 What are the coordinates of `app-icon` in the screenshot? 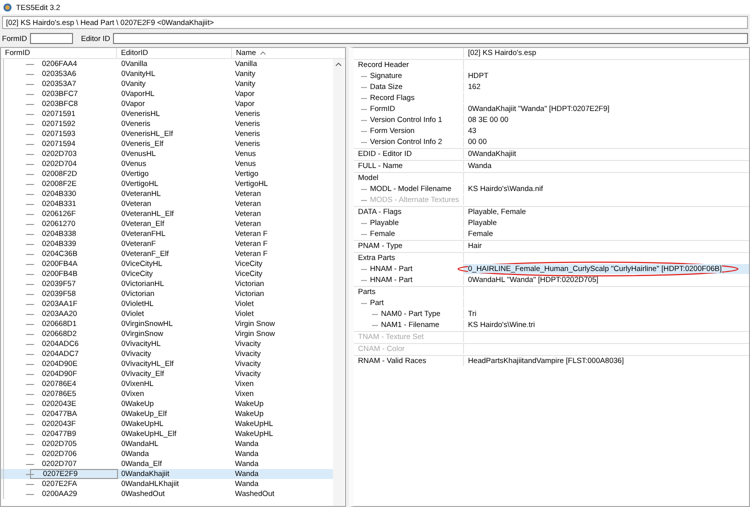 It's located at (7, 7).